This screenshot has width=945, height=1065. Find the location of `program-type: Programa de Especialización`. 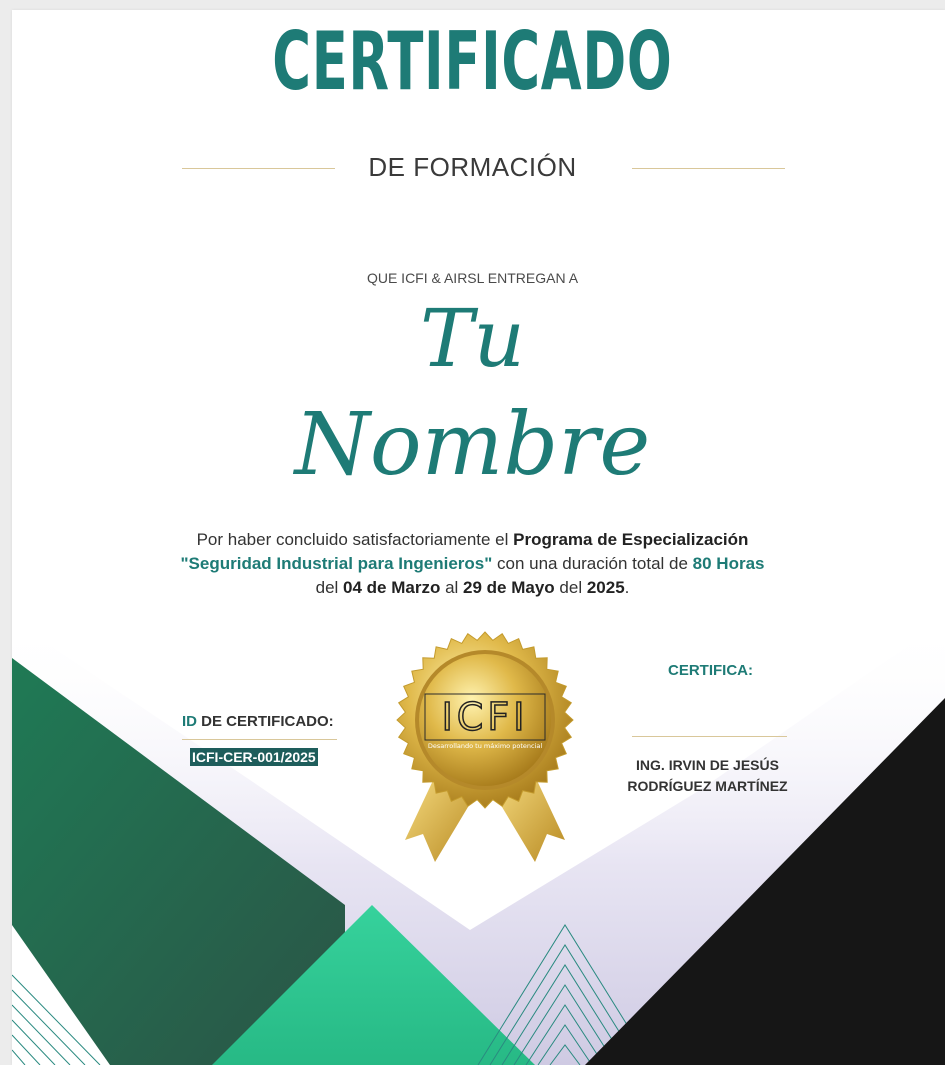

program-type: Programa de Especialización is located at coordinates (631, 539).